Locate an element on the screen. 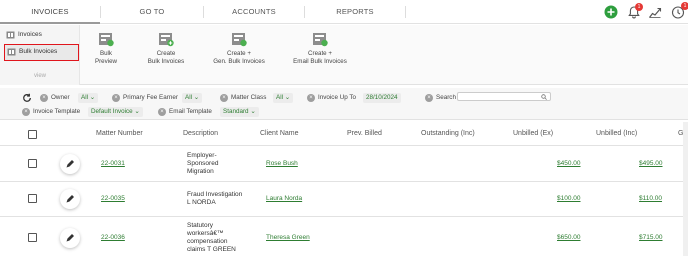 The width and height of the screenshot is (688, 256). matter-number-link: 22-0031 is located at coordinates (113, 164).